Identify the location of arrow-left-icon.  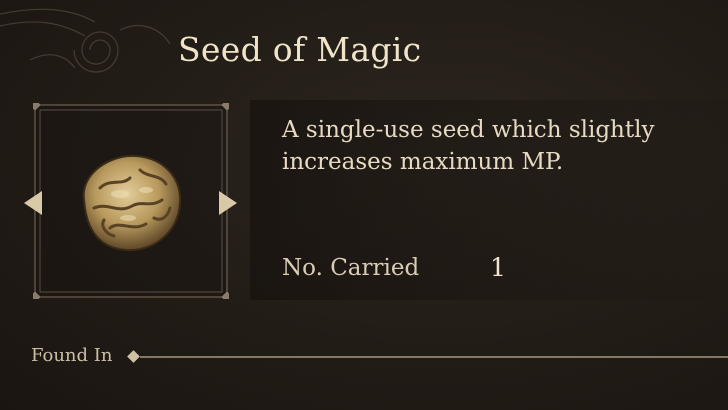
(33, 203).